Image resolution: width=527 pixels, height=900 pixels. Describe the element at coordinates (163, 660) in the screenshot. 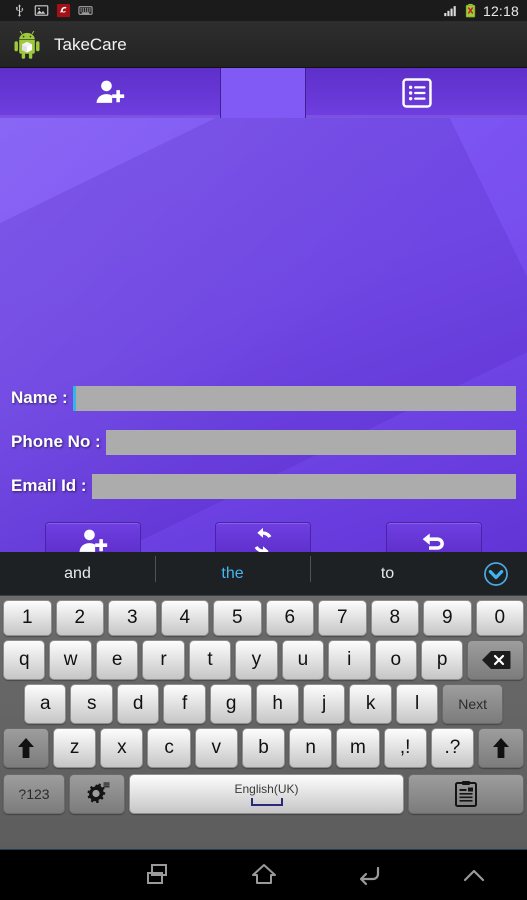

I see `key-r: r` at that location.